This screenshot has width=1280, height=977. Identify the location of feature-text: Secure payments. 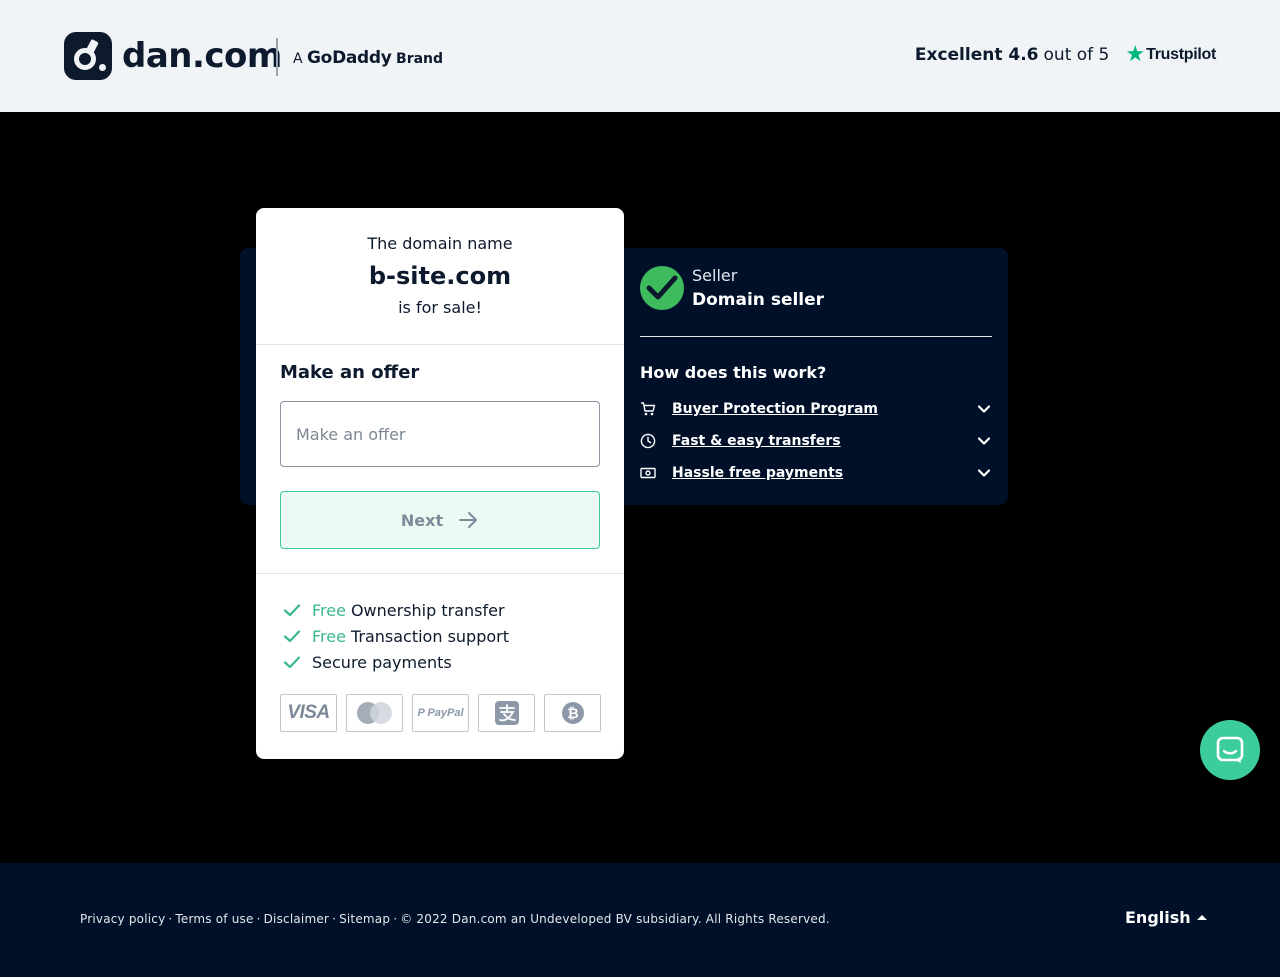
(382, 662).